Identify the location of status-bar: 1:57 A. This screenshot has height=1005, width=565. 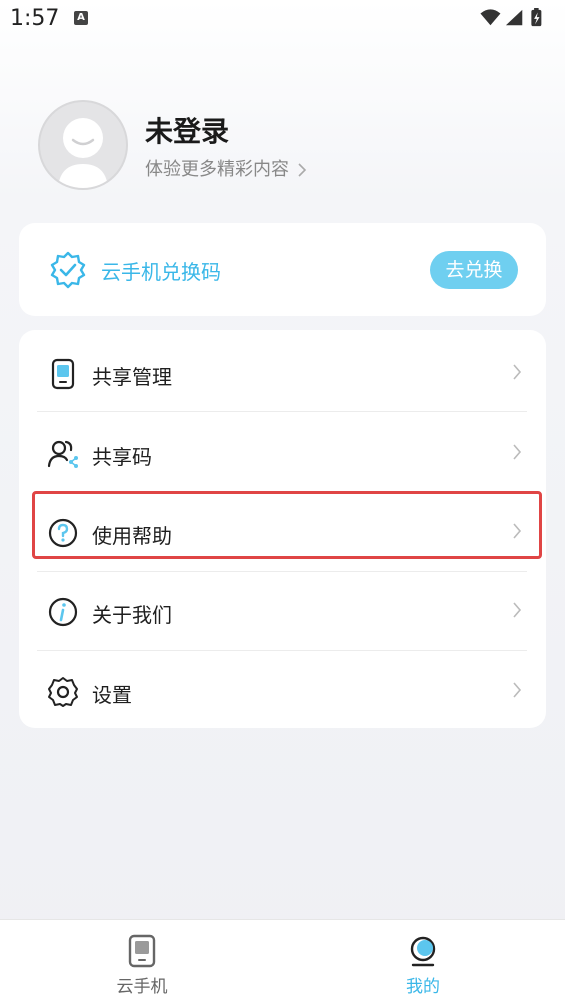
(282, 19).